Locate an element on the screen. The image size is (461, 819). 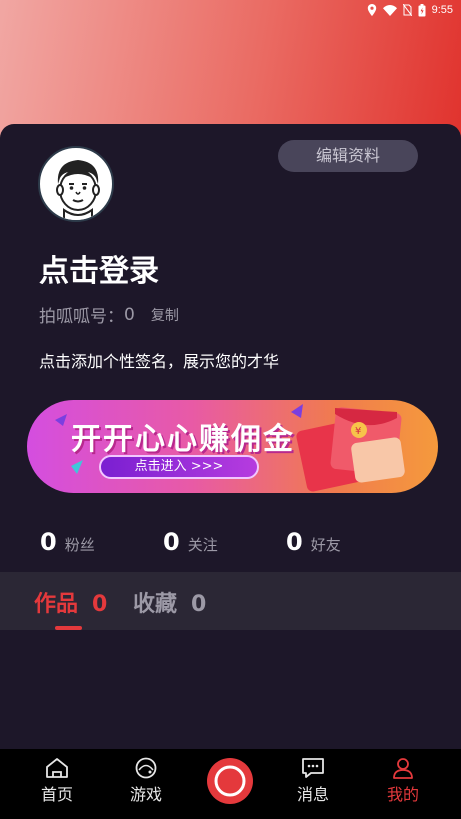
nav-home-label: 首页 is located at coordinates (56, 794).